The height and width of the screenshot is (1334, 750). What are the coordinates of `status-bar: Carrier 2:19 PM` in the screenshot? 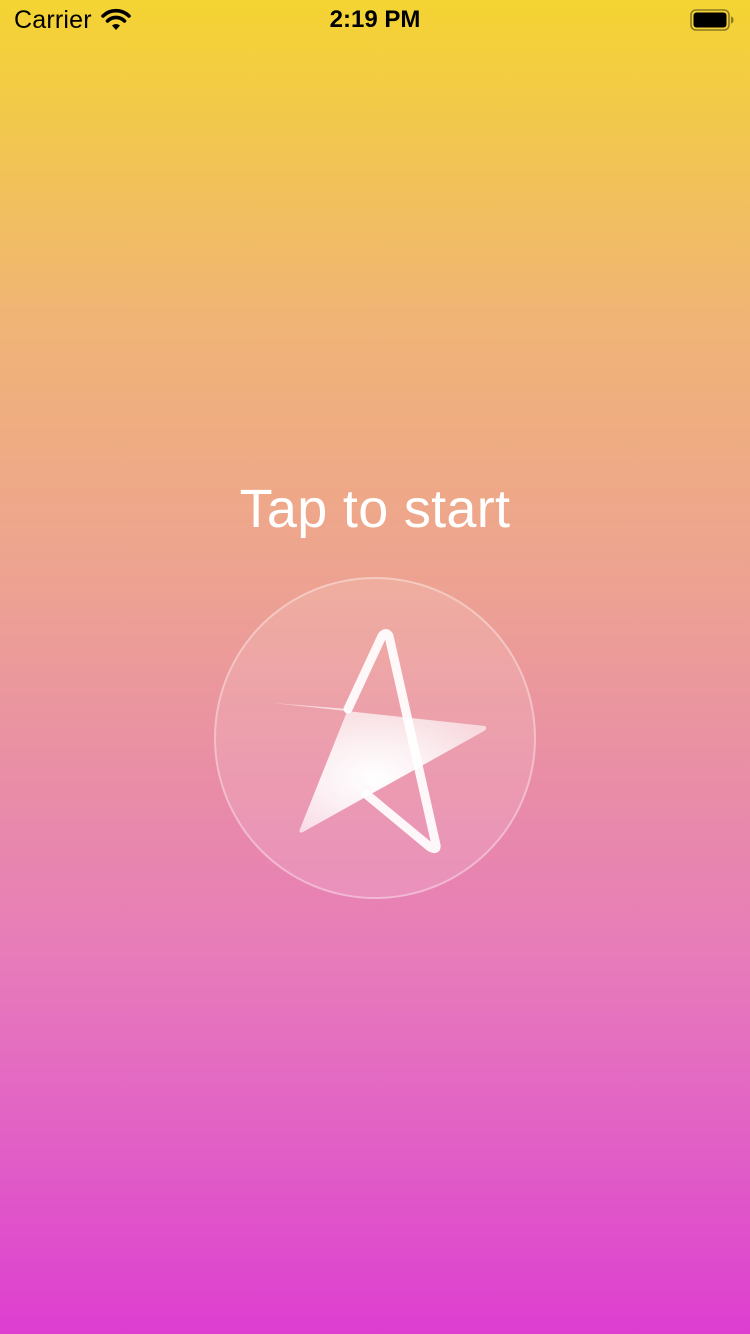 It's located at (375, 20).